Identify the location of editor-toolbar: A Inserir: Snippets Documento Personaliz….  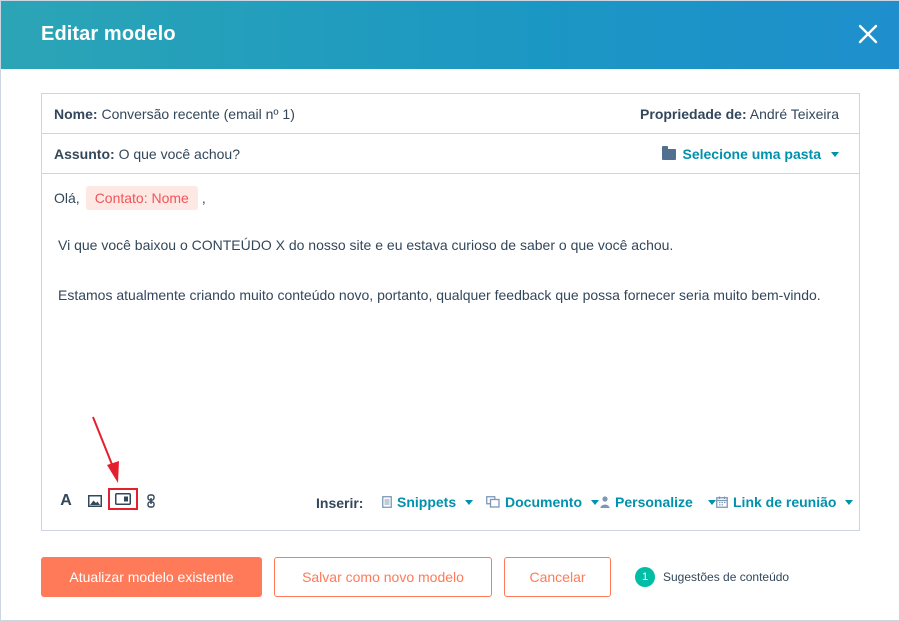
(450, 501).